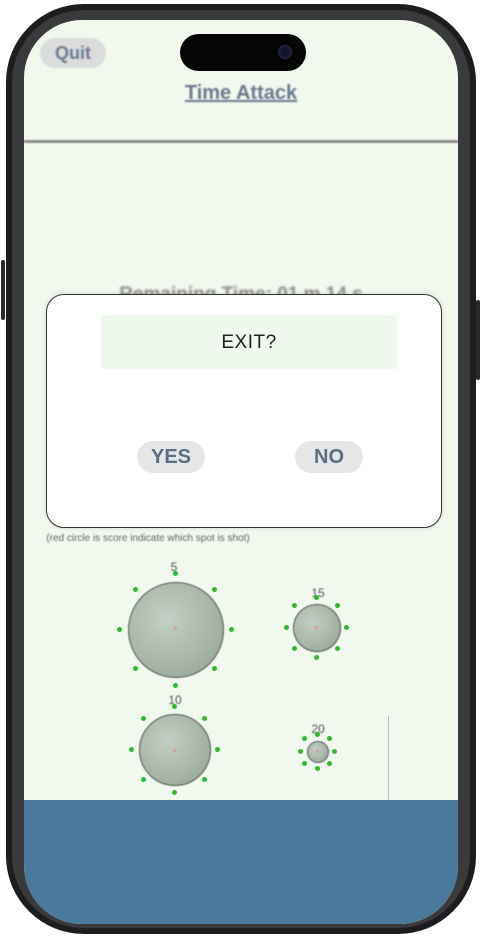 The image size is (481, 937). What do you see at coordinates (241, 141) in the screenshot?
I see `header-divider` at bounding box center [241, 141].